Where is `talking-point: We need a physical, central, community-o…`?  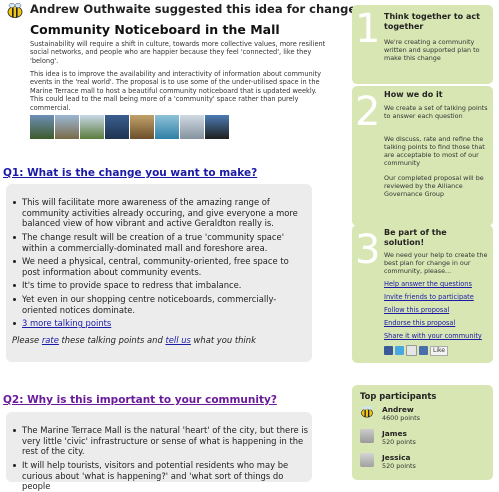 talking-point: We need a physical, central, community-o… is located at coordinates (160, 266).